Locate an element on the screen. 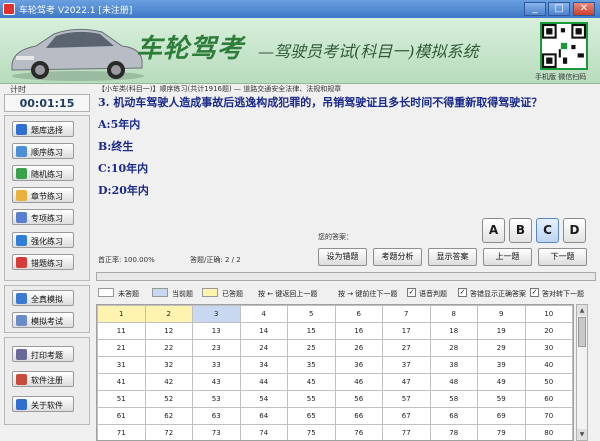  question-cell: 76 is located at coordinates (358, 432).